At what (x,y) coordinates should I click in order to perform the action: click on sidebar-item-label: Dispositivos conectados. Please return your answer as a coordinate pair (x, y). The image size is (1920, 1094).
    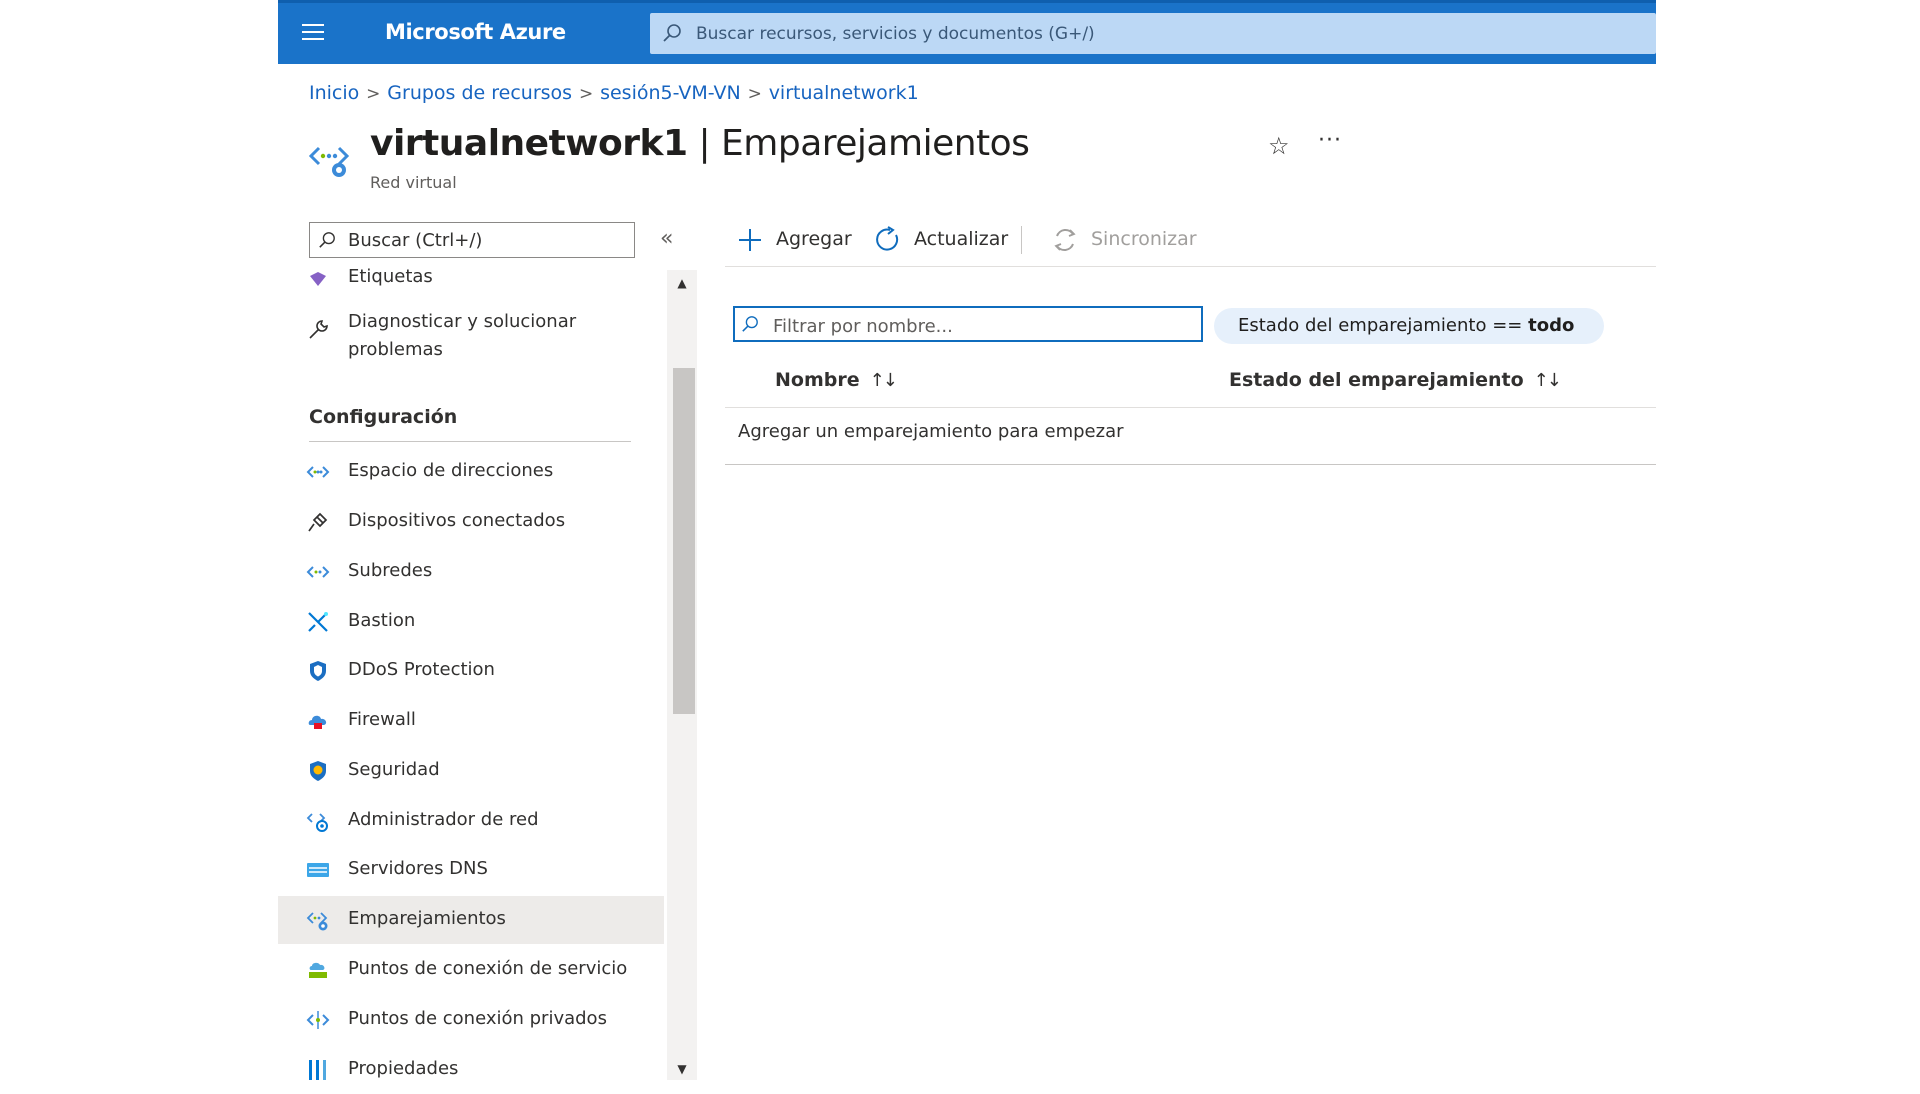
    Looking at the image, I should click on (457, 520).